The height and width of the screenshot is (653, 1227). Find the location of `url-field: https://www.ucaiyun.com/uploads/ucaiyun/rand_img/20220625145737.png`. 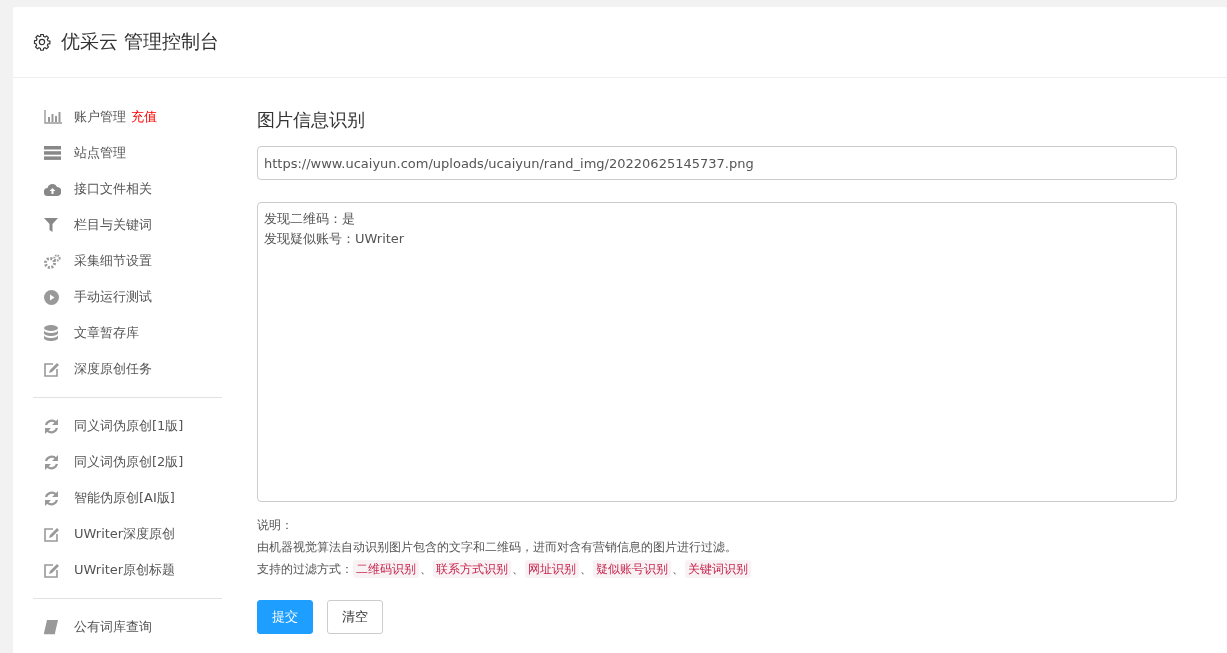

url-field: https://www.ucaiyun.com/uploads/ucaiyun/rand_img/20220625145737.png is located at coordinates (717, 163).